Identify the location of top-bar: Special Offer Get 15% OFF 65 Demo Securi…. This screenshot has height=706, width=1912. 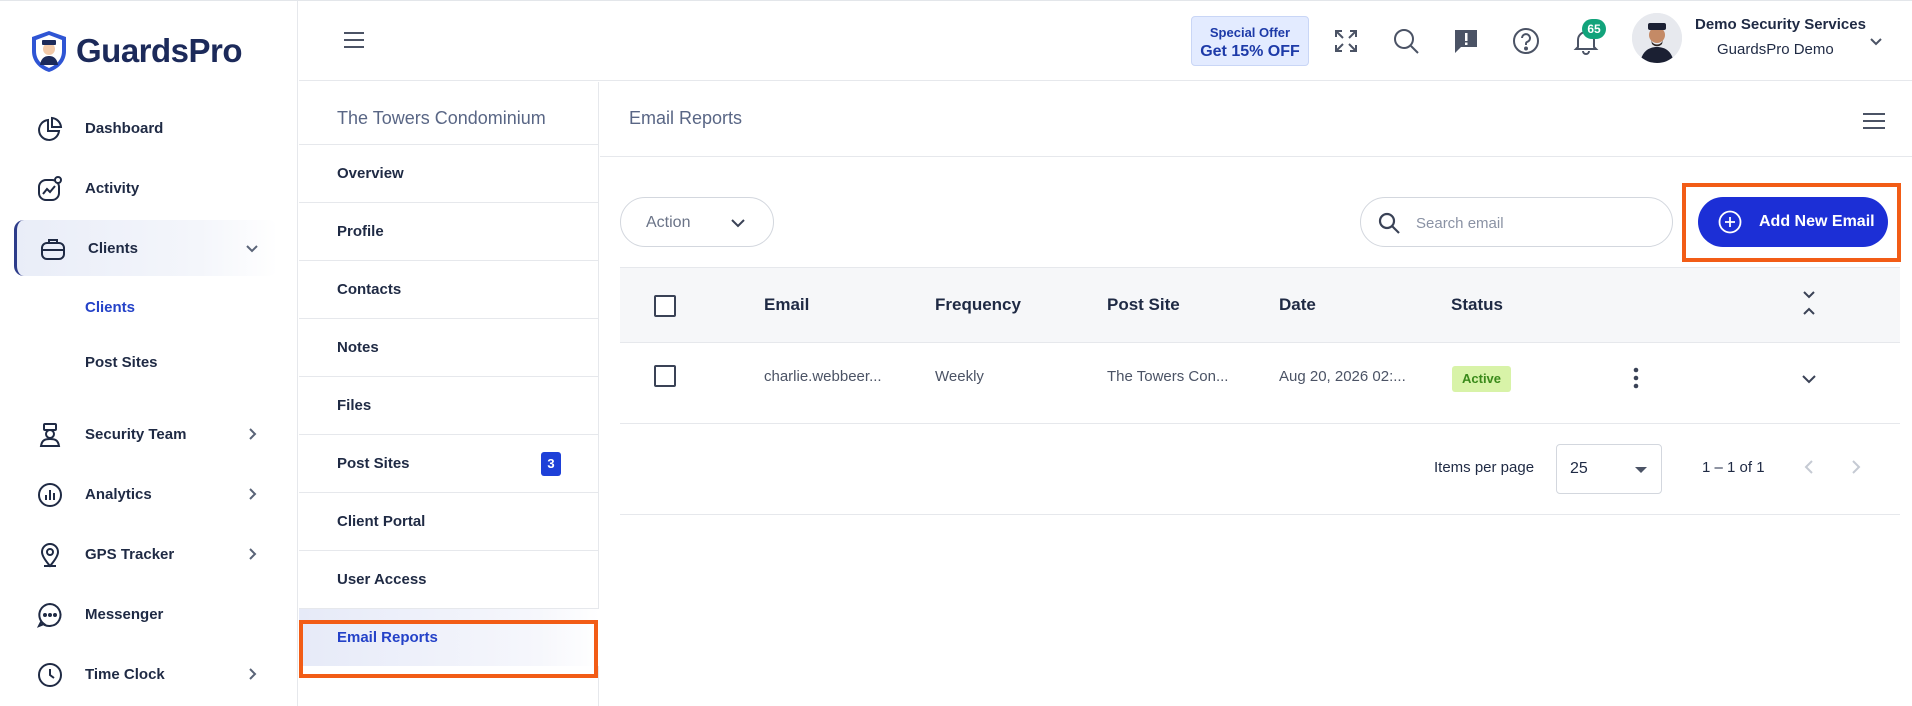
(1105, 41).